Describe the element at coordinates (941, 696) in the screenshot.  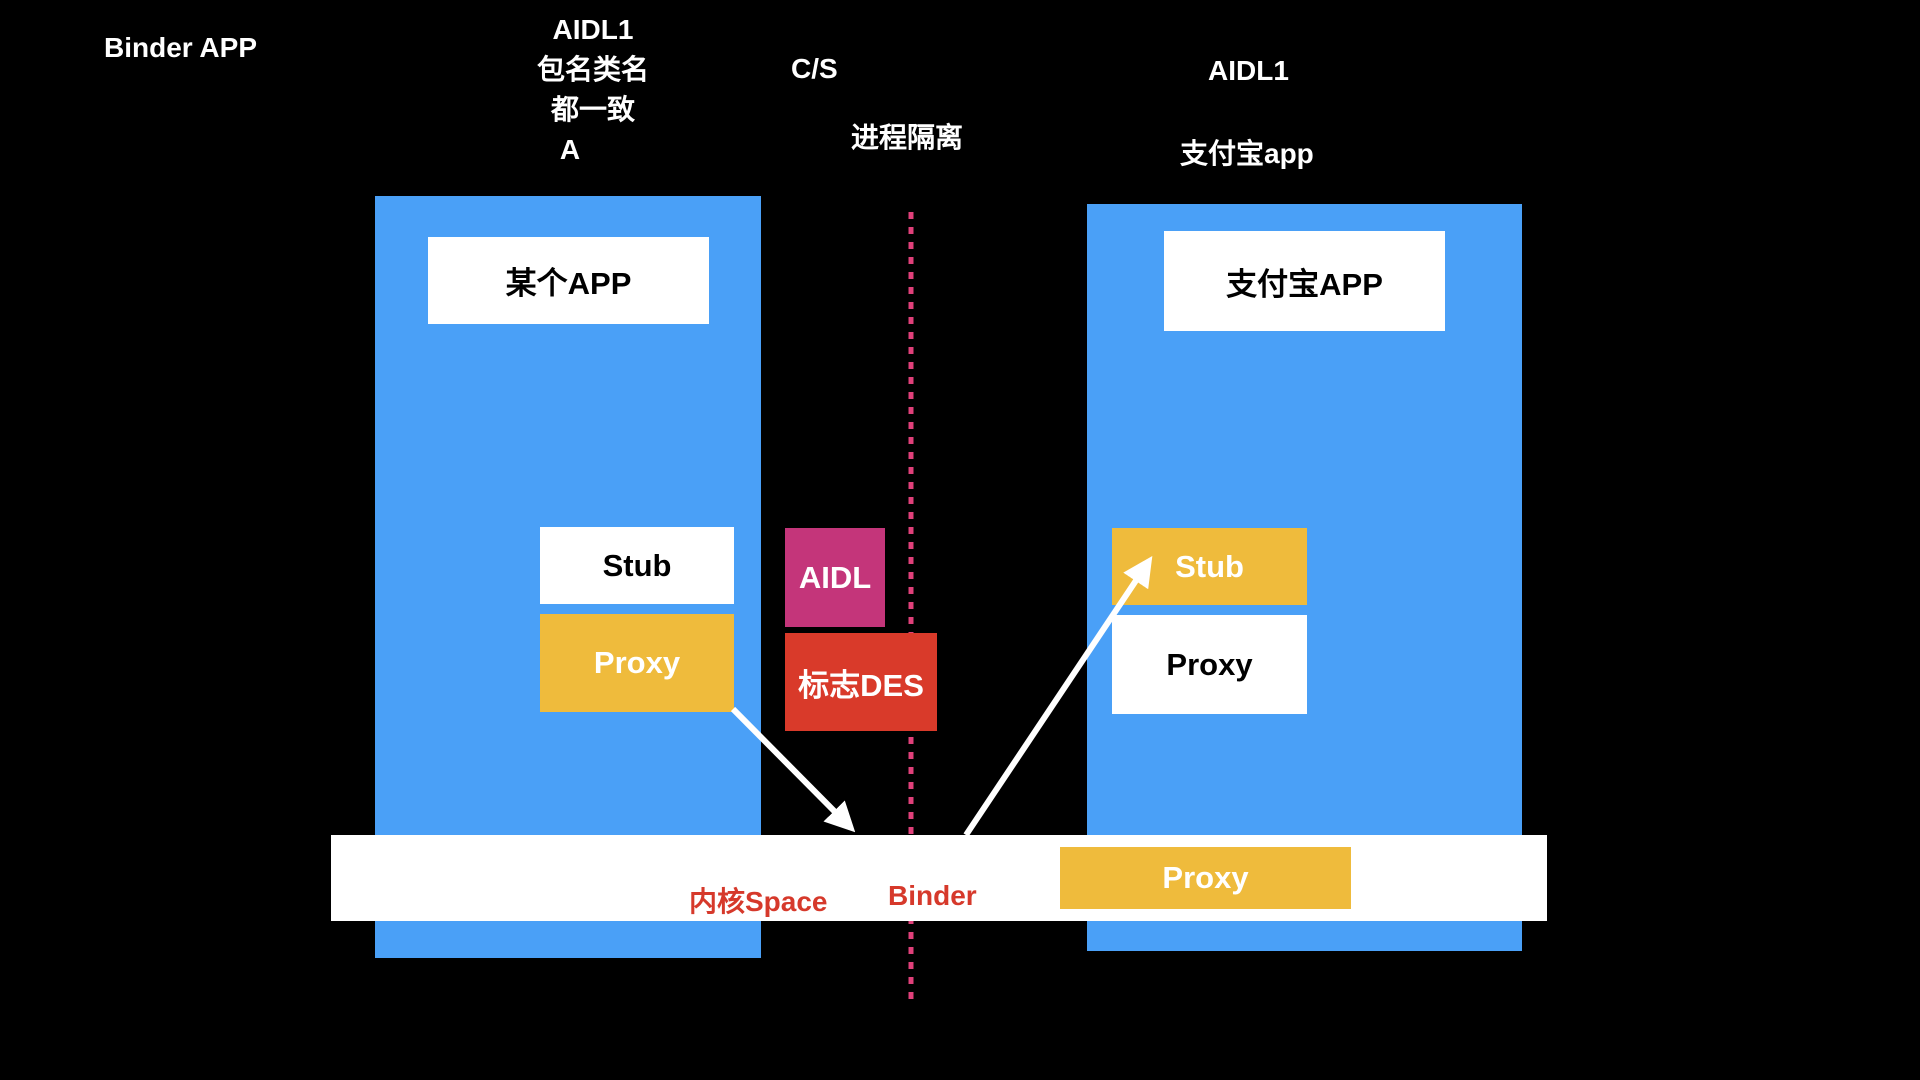
I see `binder-call-arrows` at that location.